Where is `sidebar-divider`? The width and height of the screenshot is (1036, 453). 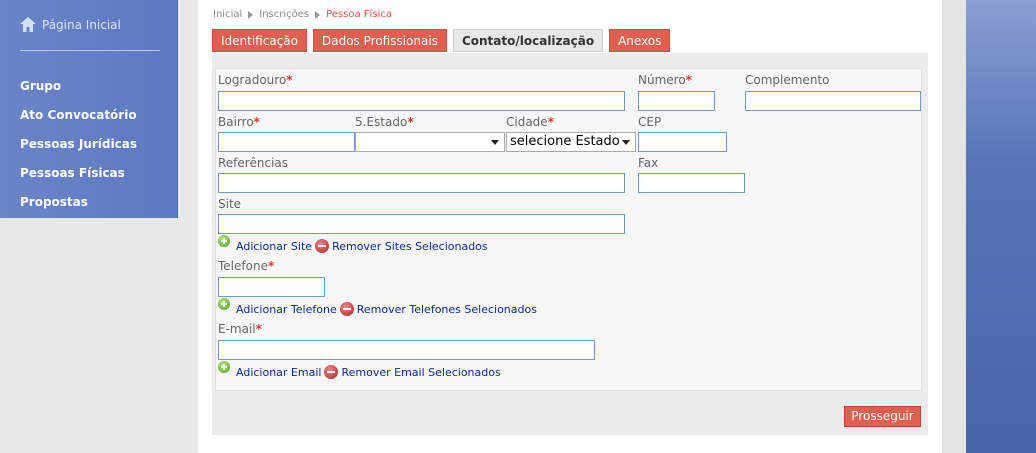
sidebar-divider is located at coordinates (90, 50).